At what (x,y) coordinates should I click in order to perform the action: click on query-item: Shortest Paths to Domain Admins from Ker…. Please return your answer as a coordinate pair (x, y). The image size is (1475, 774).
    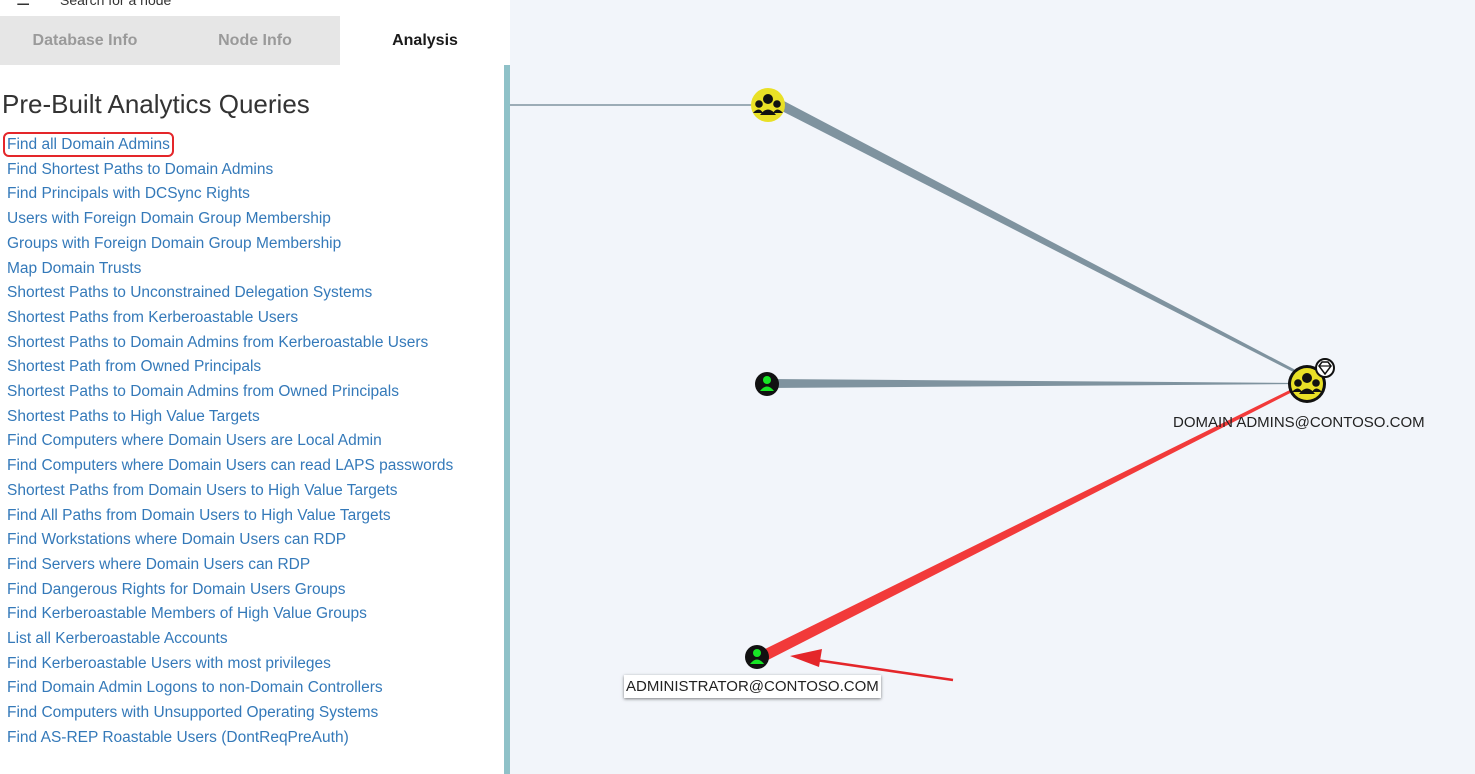
    Looking at the image, I should click on (252, 343).